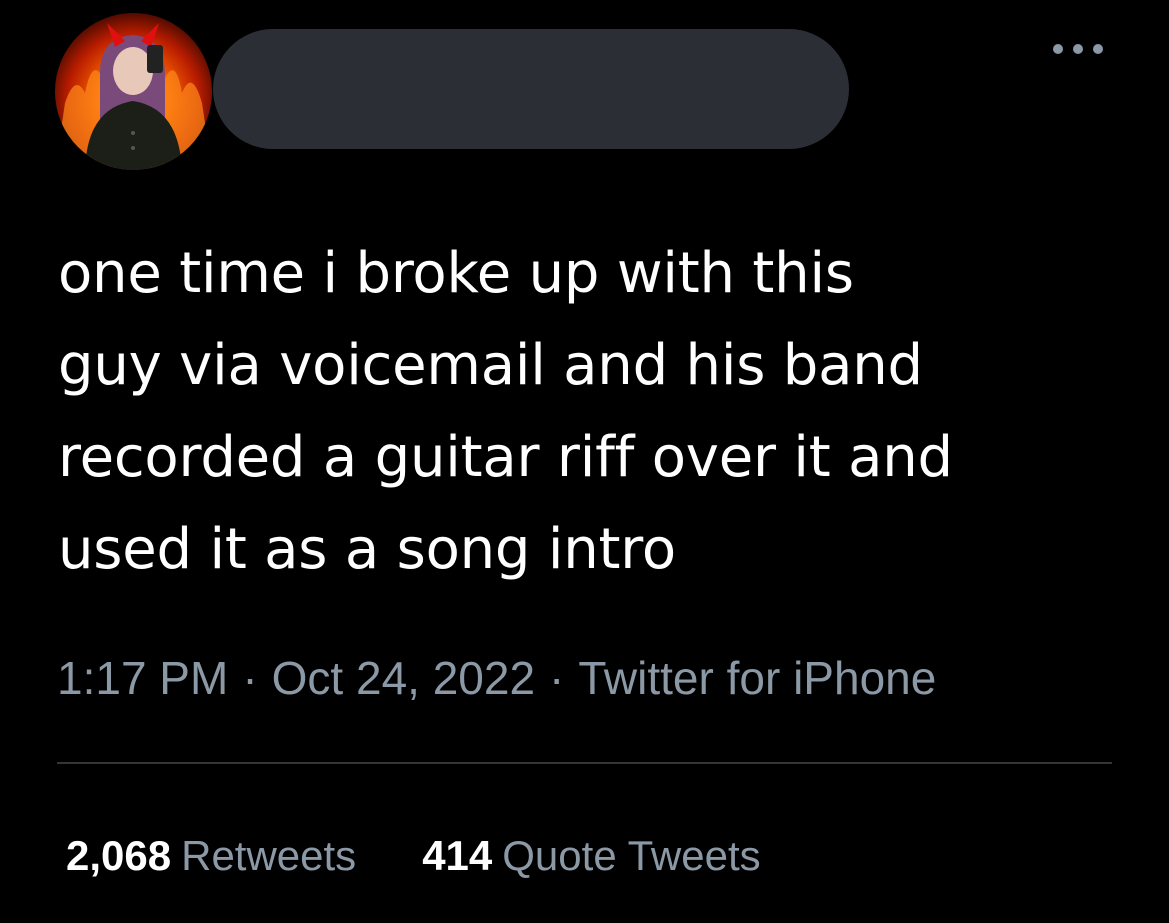 This screenshot has width=1169, height=923. I want to click on retweets-label: Retweets, so click(269, 855).